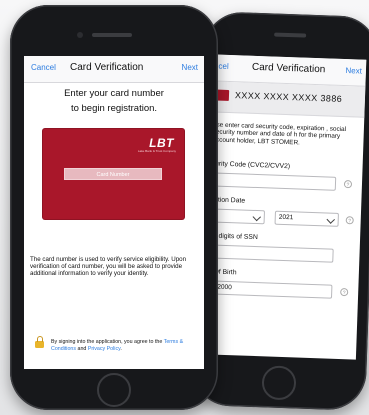 The width and height of the screenshot is (369, 415). What do you see at coordinates (353, 71) in the screenshot?
I see `back-next-button: Next` at bounding box center [353, 71].